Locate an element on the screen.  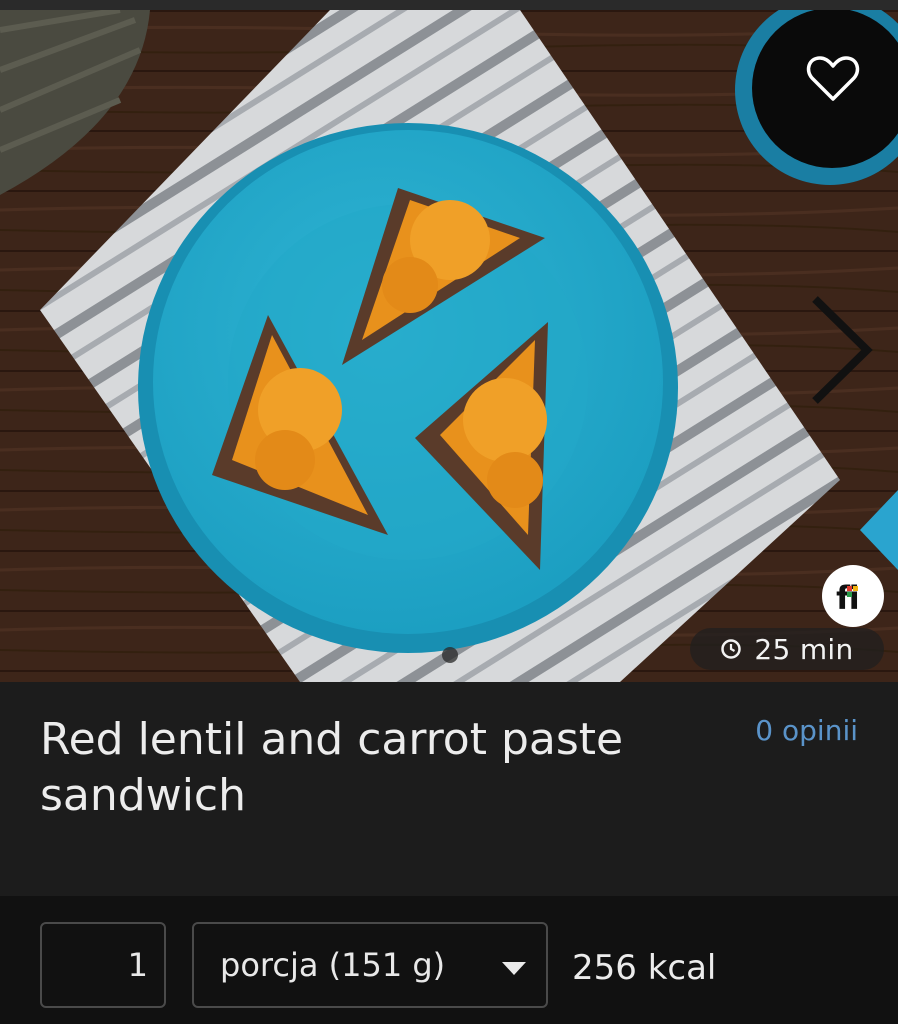
favorite-button is located at coordinates (833, 79).